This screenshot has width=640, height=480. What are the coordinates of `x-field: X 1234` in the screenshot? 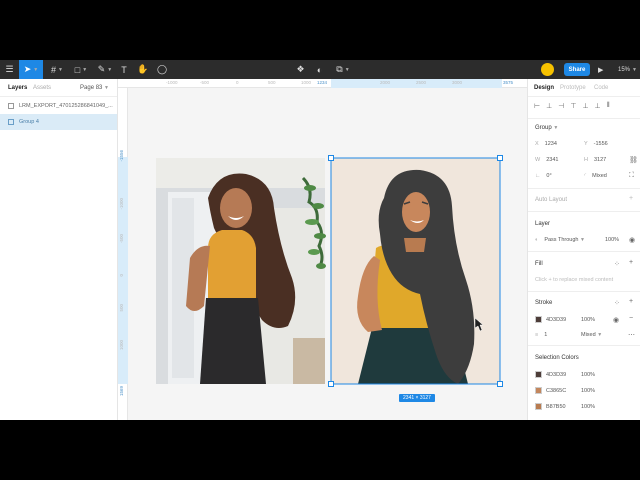 It's located at (546, 144).